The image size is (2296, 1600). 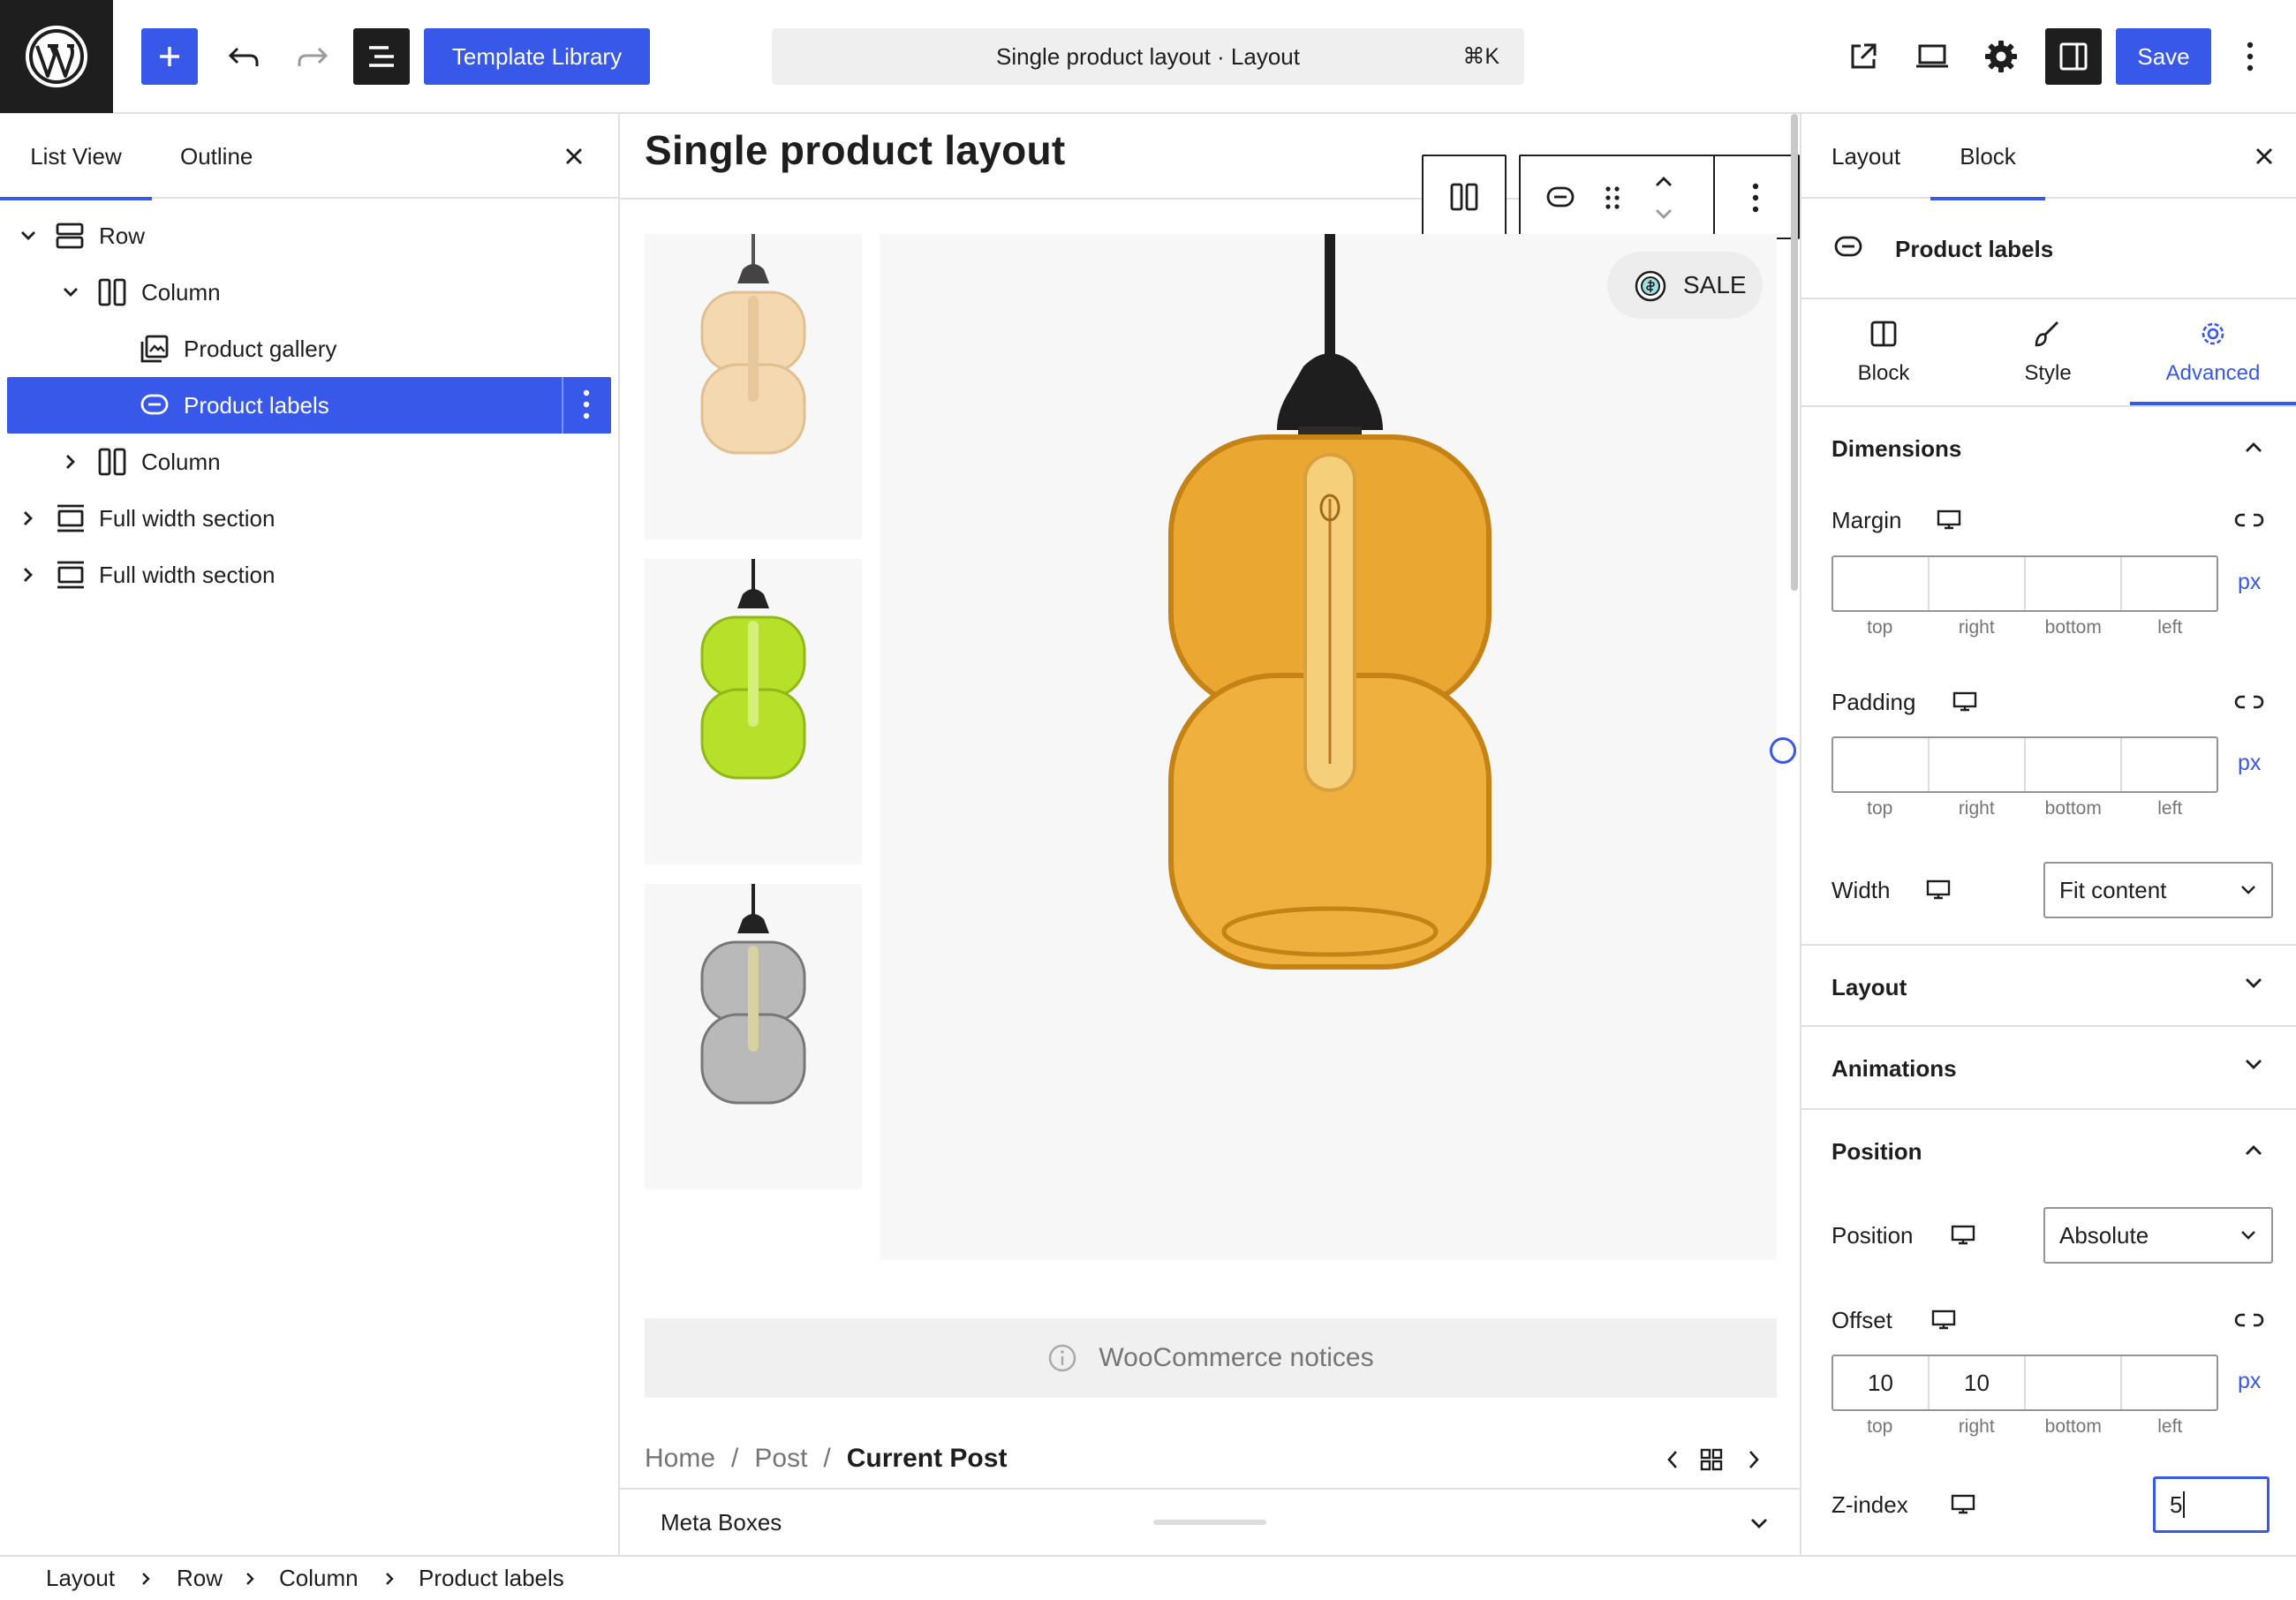 I want to click on breadcrumb-post: Post, so click(x=780, y=1459).